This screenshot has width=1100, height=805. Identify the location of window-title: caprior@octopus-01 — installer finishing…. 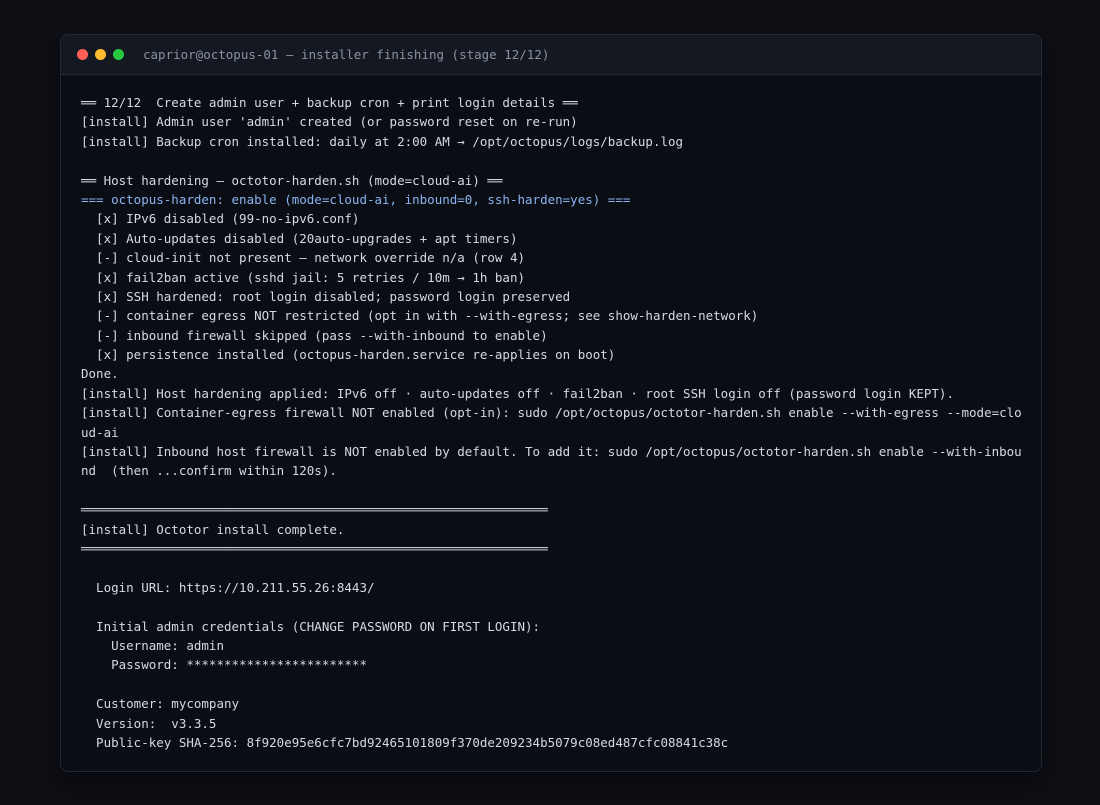
(346, 54).